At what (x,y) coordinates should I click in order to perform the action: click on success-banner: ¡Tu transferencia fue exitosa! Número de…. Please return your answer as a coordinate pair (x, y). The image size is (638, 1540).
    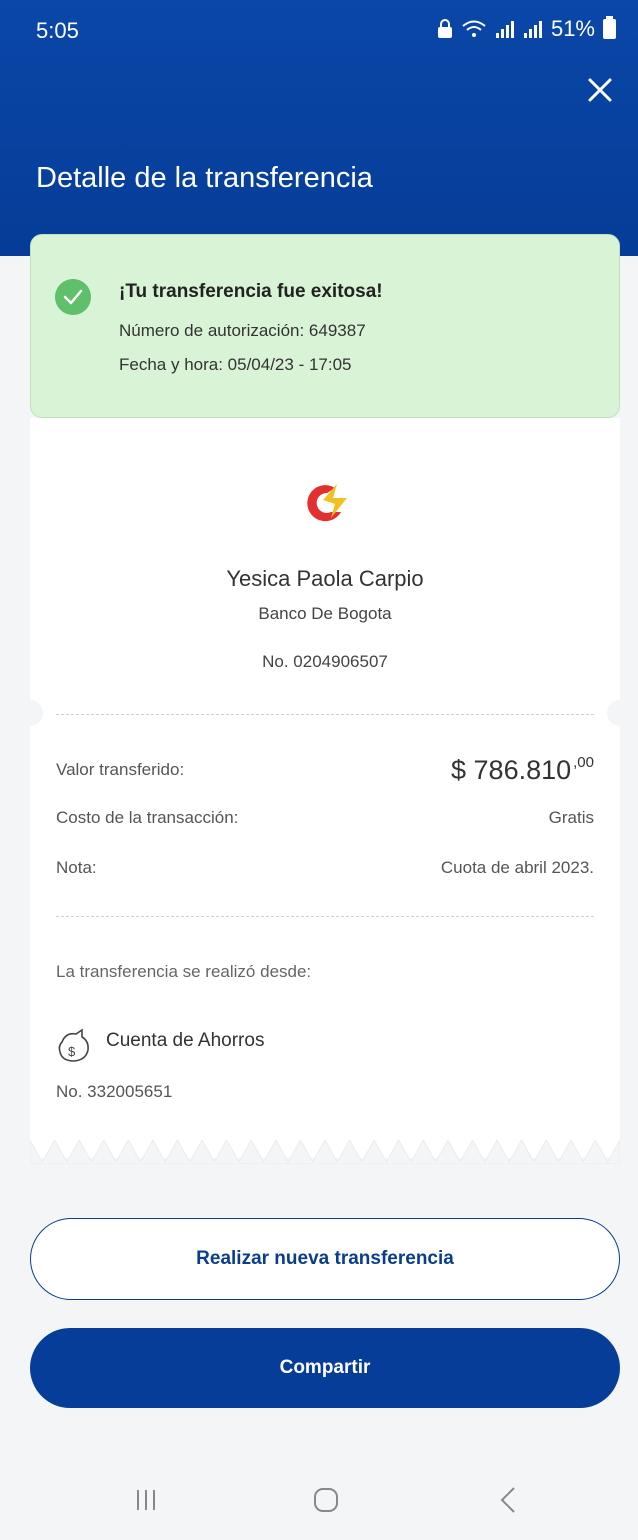
    Looking at the image, I should click on (325, 326).